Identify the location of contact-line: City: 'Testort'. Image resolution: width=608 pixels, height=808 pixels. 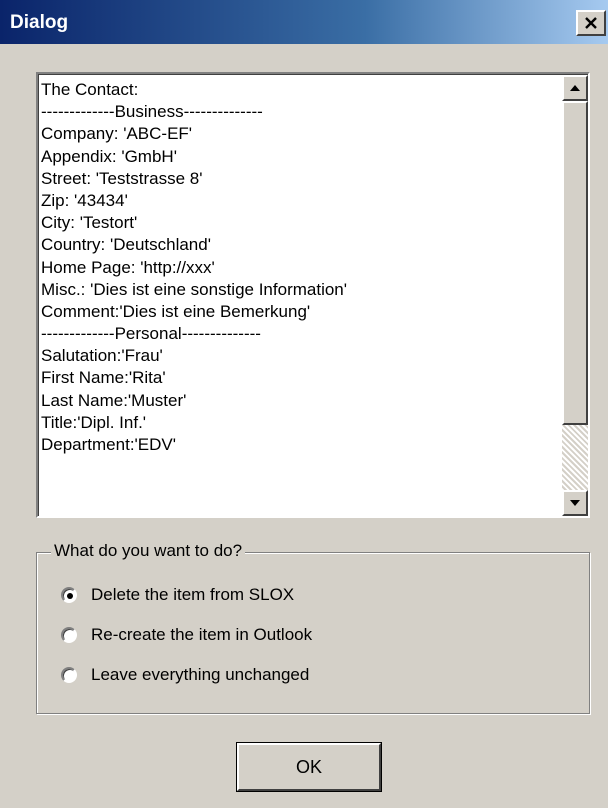
(89, 223).